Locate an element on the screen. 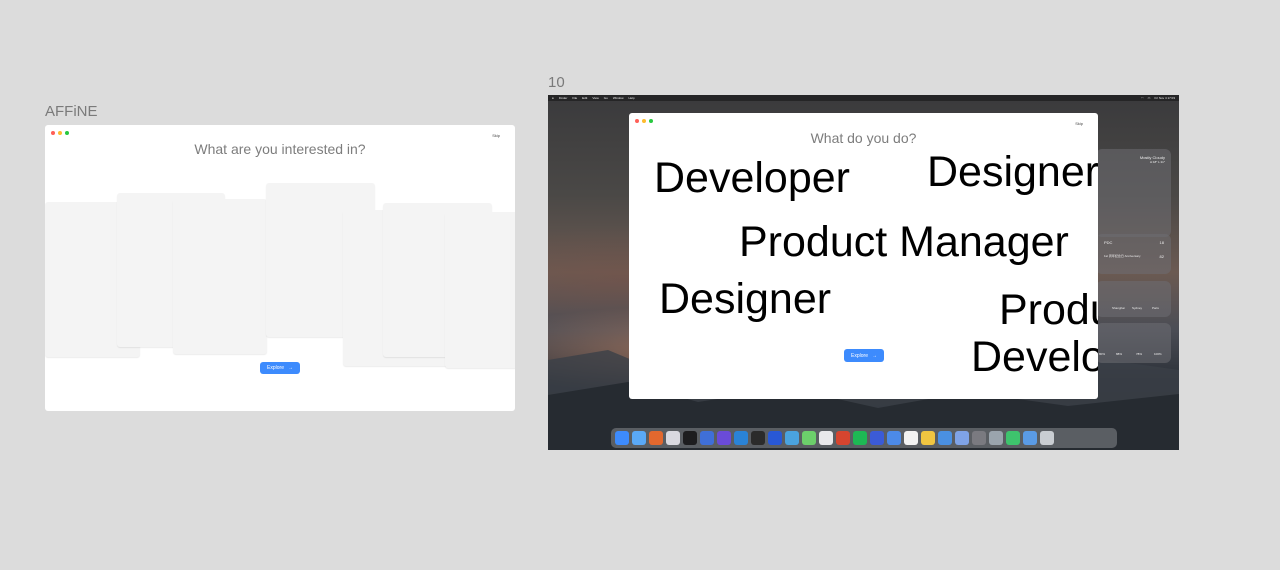  messages-icon is located at coordinates (809, 438).